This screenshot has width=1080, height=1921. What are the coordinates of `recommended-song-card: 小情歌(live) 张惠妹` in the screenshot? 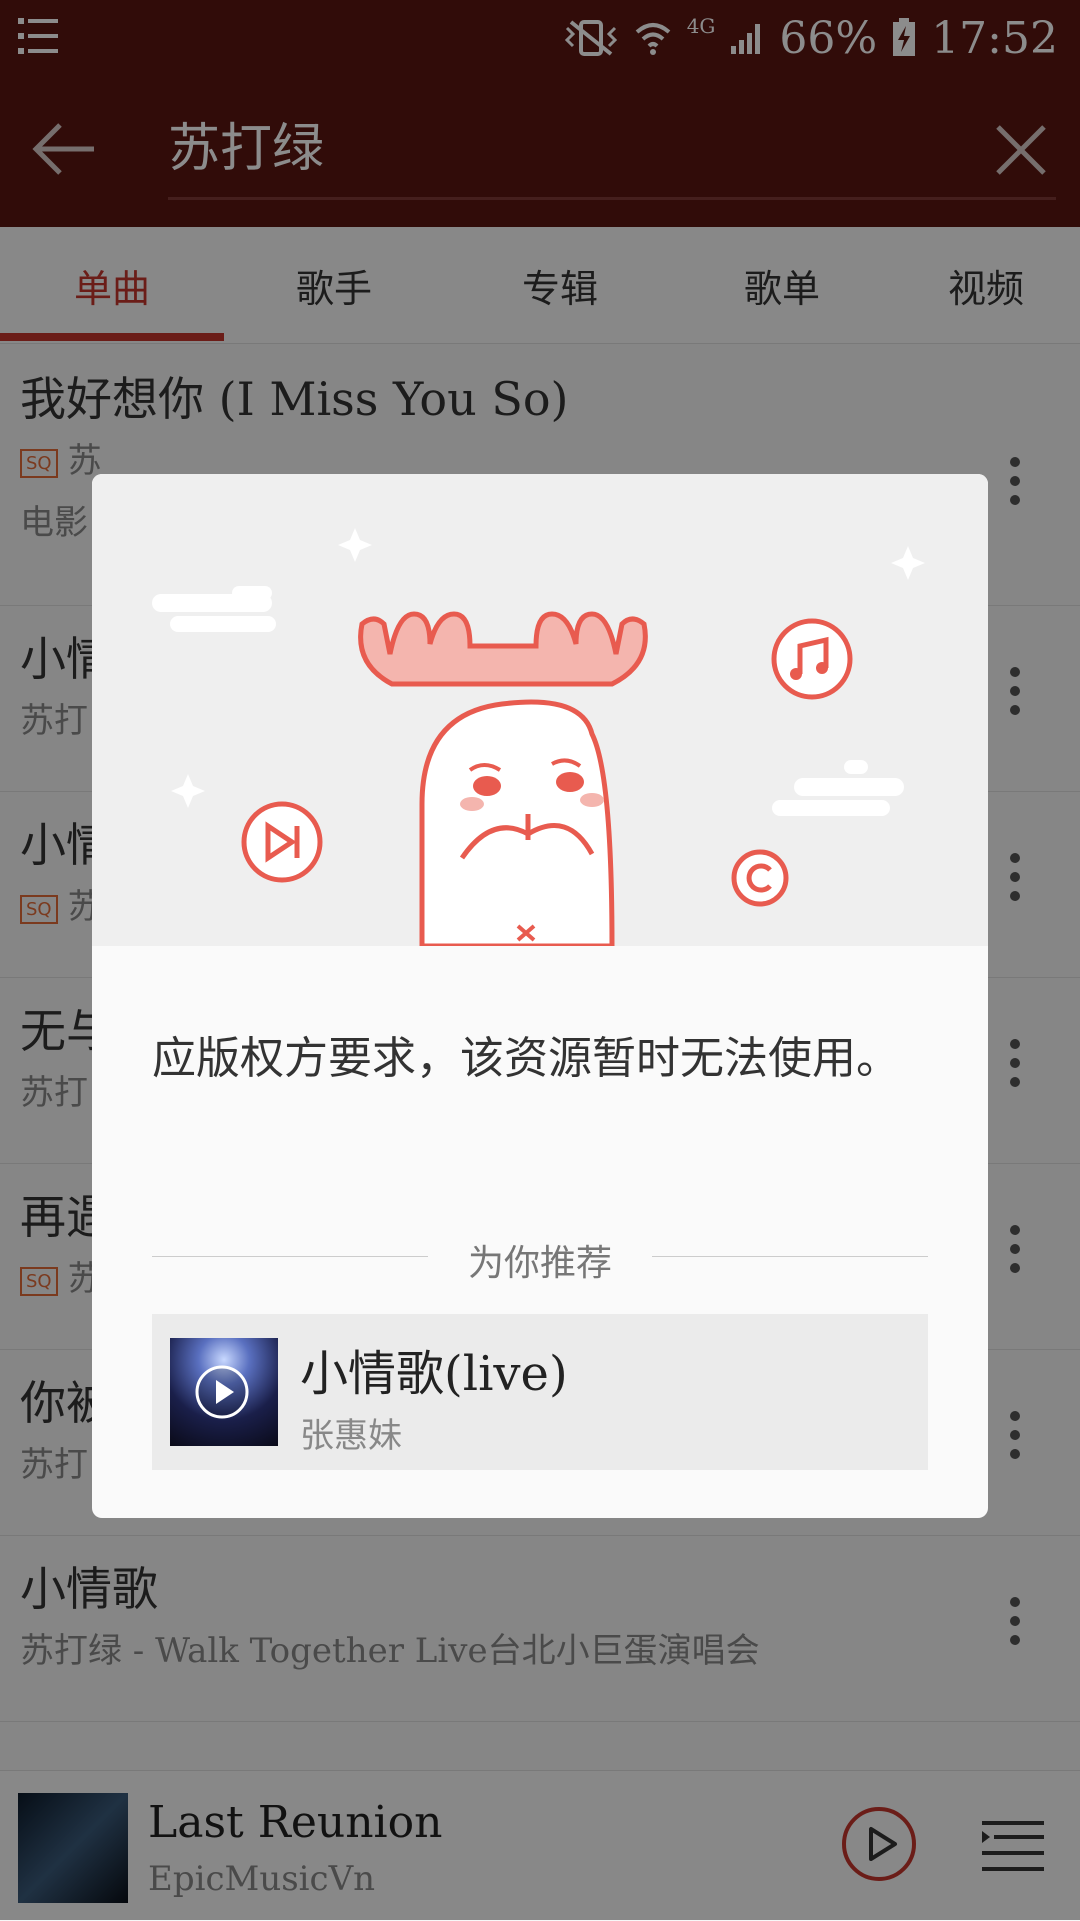 It's located at (540, 1392).